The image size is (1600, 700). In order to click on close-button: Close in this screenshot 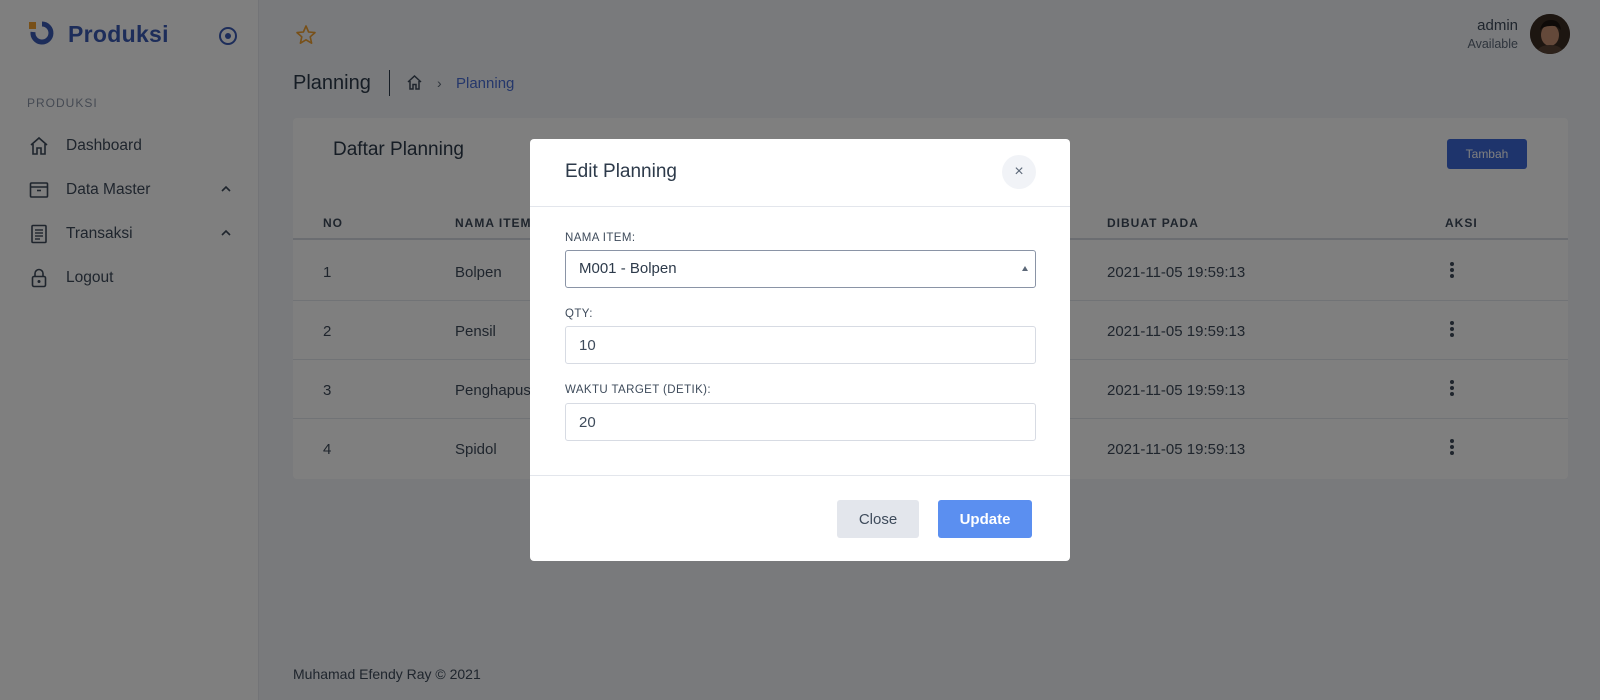, I will do `click(878, 519)`.